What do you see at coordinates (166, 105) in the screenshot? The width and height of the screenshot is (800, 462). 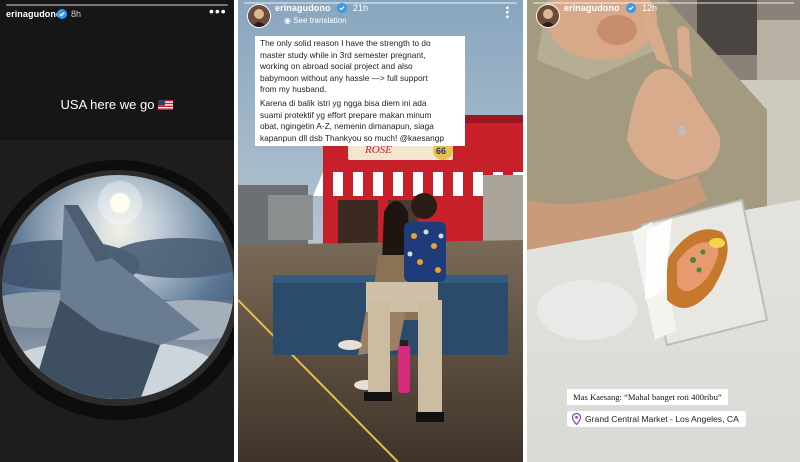 I see `us-flag-icon` at bounding box center [166, 105].